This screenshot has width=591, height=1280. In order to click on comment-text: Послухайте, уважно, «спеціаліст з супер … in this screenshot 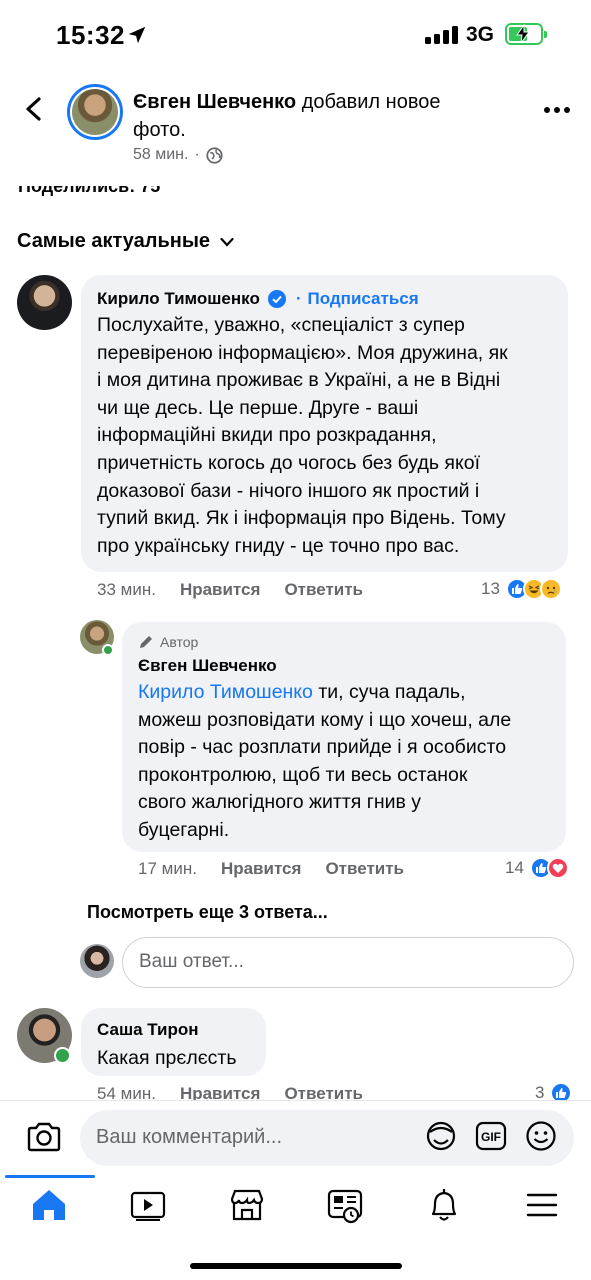, I will do `click(324, 436)`.